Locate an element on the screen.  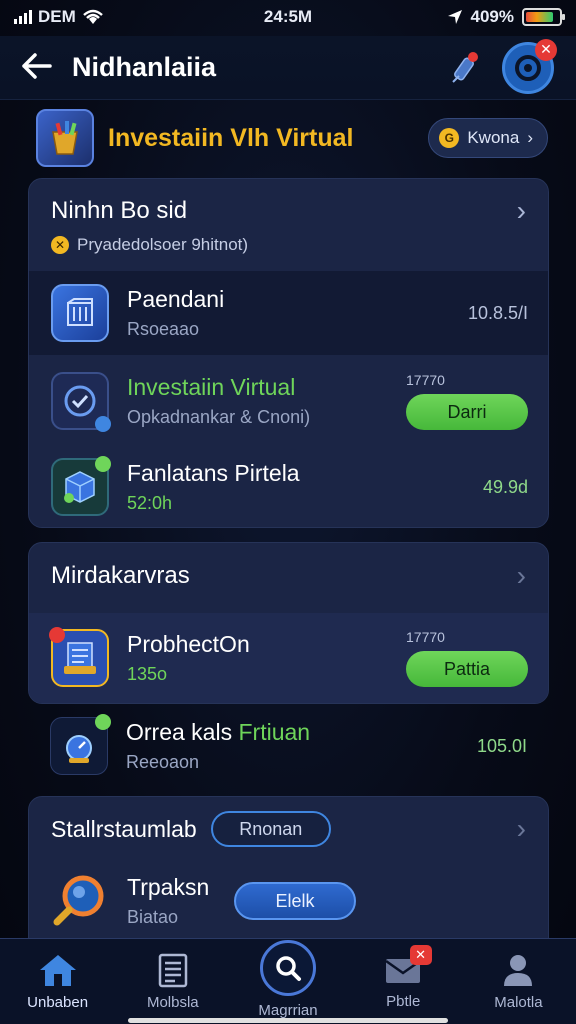
list-item-subtitle: Reeoaon is located at coordinates (163, 762).